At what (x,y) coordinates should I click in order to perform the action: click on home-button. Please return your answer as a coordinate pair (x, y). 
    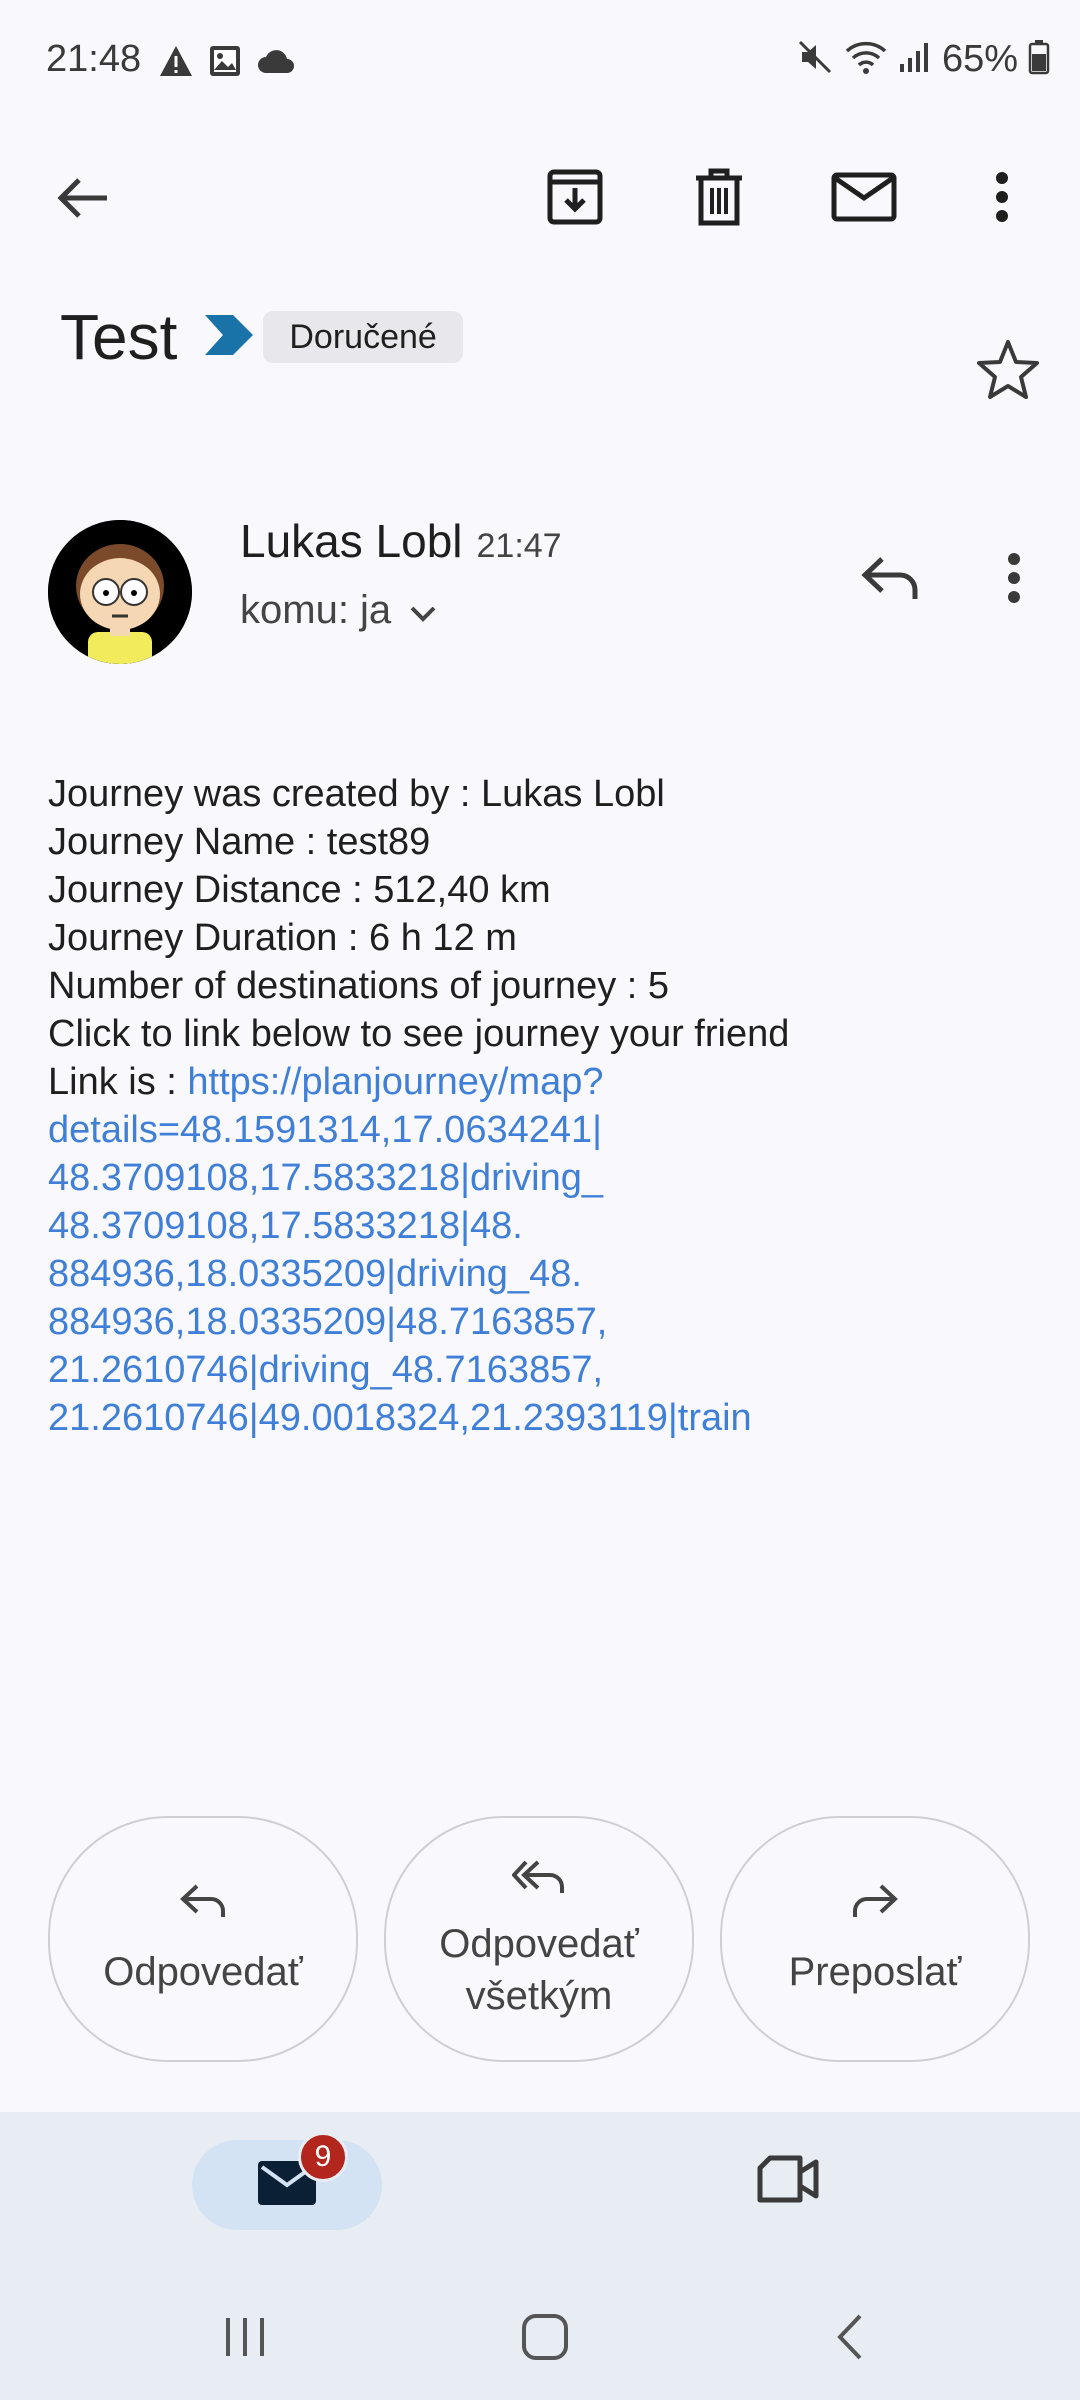
    Looking at the image, I should click on (545, 2339).